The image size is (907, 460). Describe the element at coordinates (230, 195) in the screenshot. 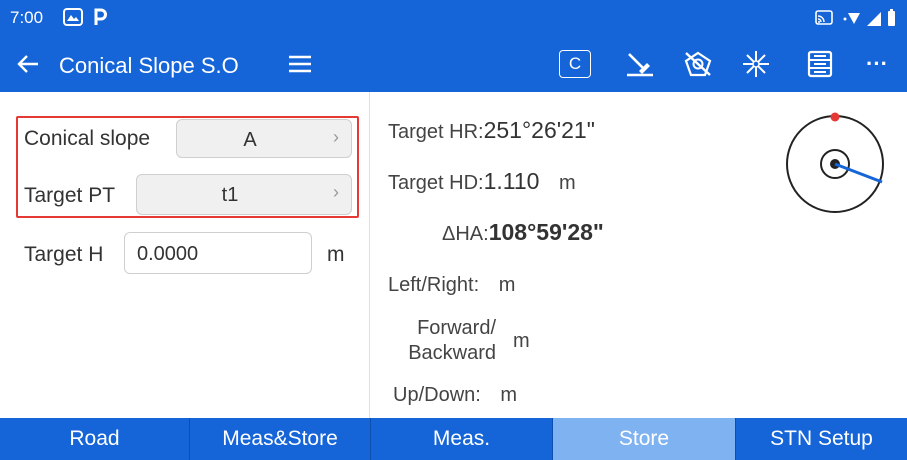

I see `target-pt-value: t1` at that location.